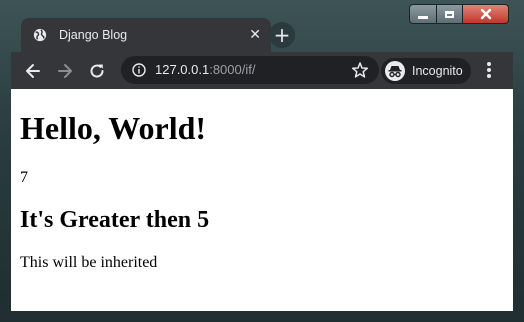 This screenshot has width=524, height=322. Describe the element at coordinates (40, 35) in the screenshot. I see `globe-icon` at that location.